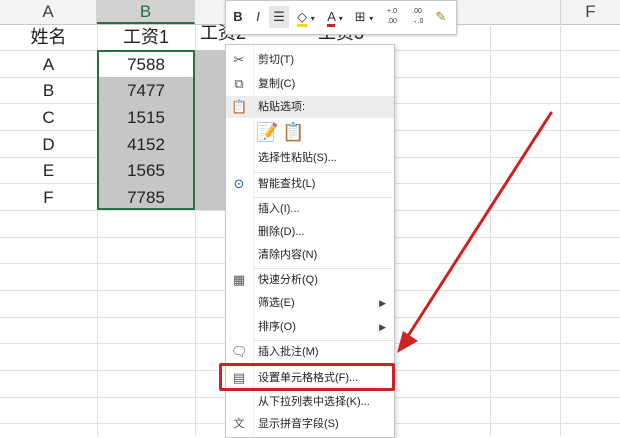  I want to click on paste-keep-source-icon: 📝, so click(267, 132).